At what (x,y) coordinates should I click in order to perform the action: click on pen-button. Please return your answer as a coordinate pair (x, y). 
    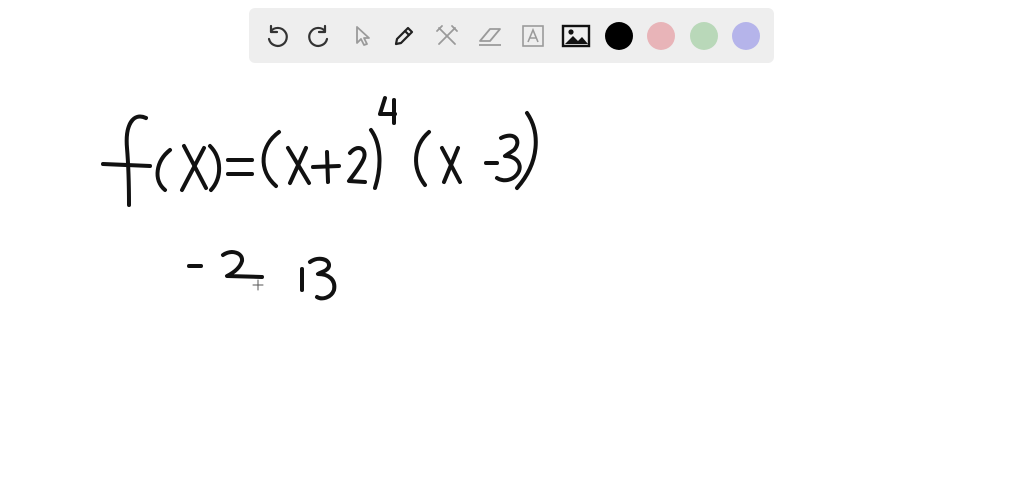
    Looking at the image, I should click on (404, 36).